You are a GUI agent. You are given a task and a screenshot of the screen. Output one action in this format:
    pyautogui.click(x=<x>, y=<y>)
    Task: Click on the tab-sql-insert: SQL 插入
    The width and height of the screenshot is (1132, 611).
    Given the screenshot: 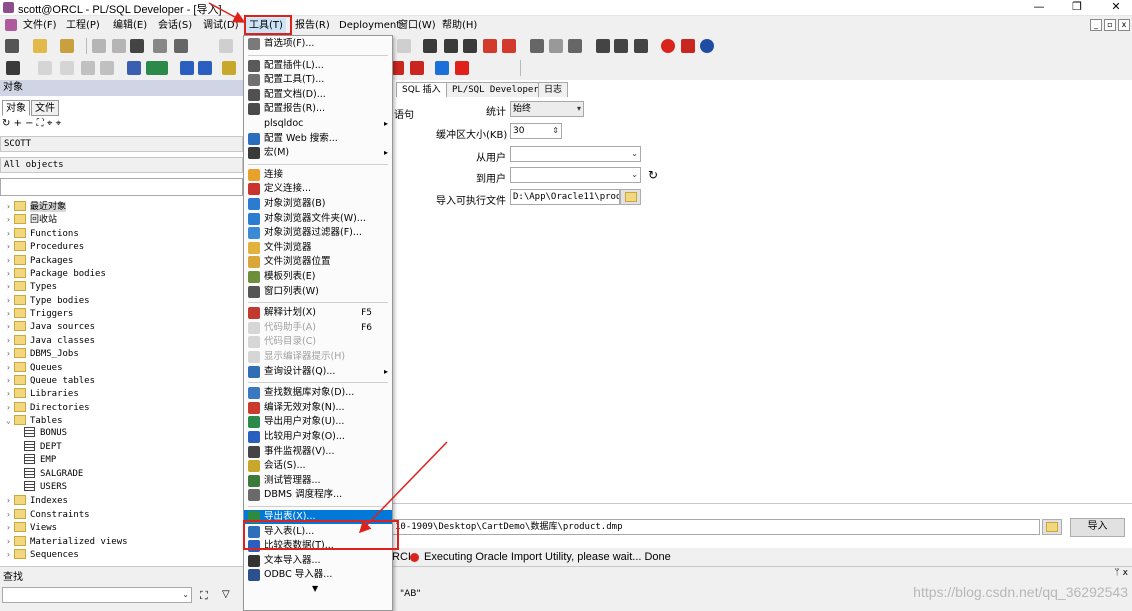 What is the action you would take?
    pyautogui.click(x=421, y=89)
    